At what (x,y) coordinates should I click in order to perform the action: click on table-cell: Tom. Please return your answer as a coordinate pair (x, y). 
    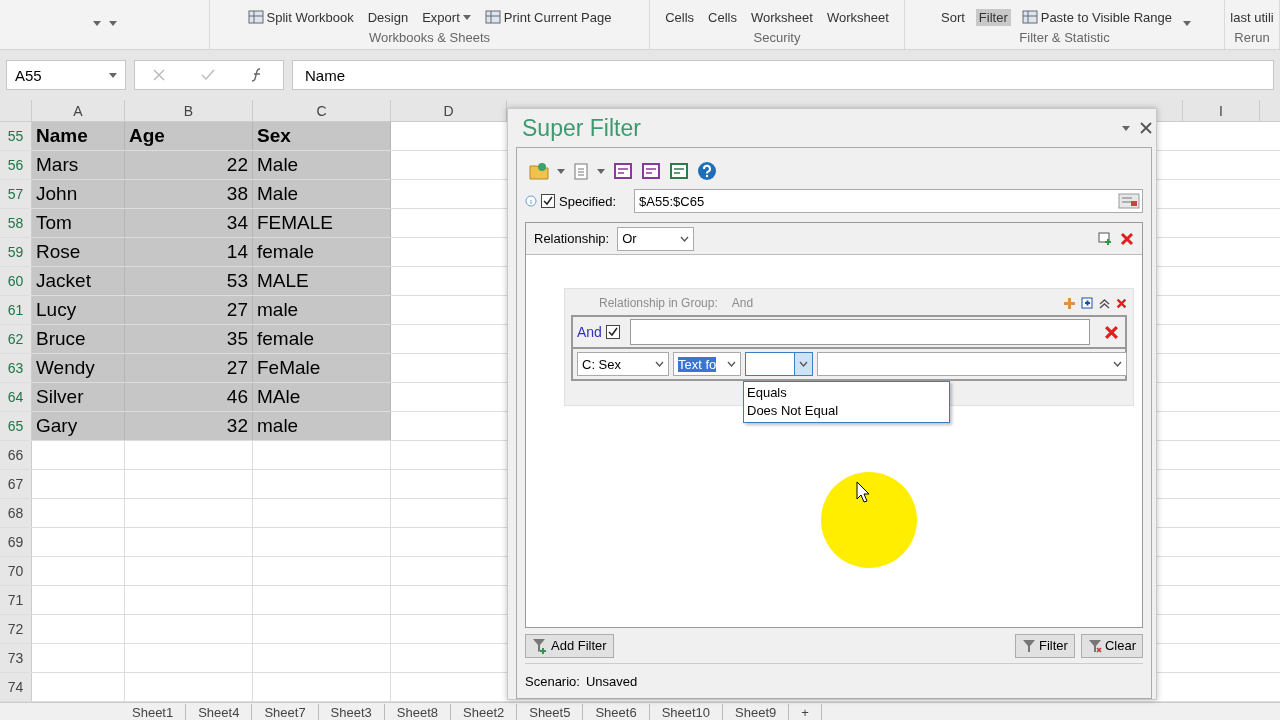
    Looking at the image, I should click on (78, 223).